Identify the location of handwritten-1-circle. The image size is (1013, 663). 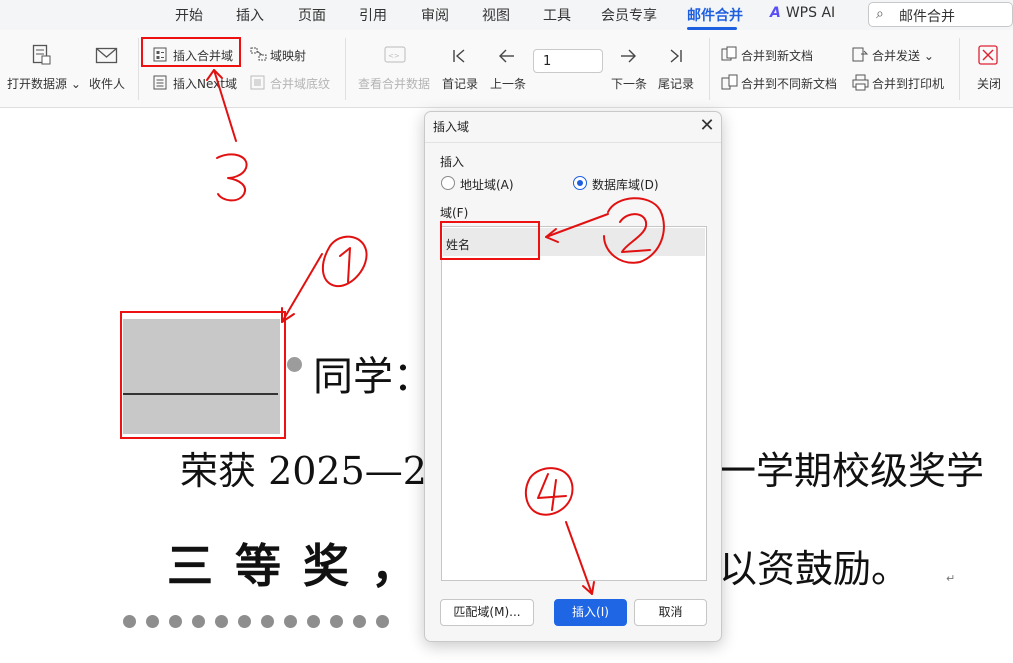
(344, 261).